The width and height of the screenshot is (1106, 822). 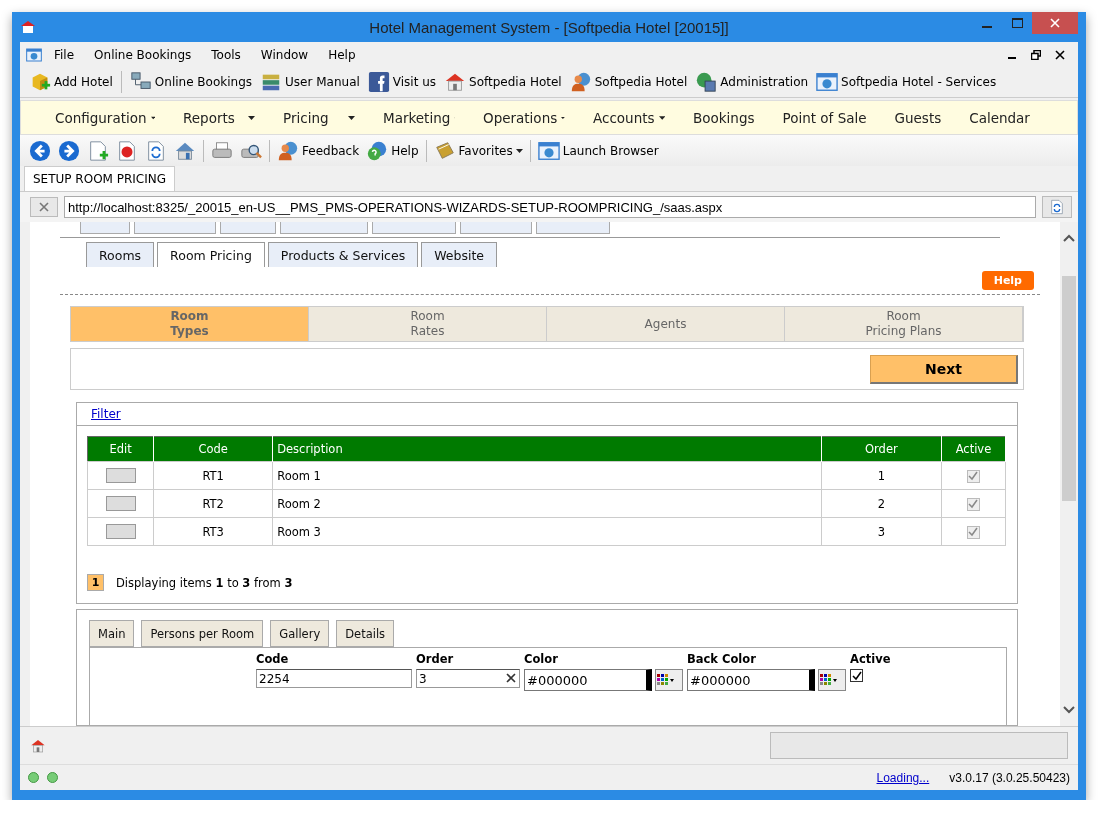 What do you see at coordinates (1009, 777) in the screenshot?
I see `version-text: v3.0.17 (3.0.25.50423)` at bounding box center [1009, 777].